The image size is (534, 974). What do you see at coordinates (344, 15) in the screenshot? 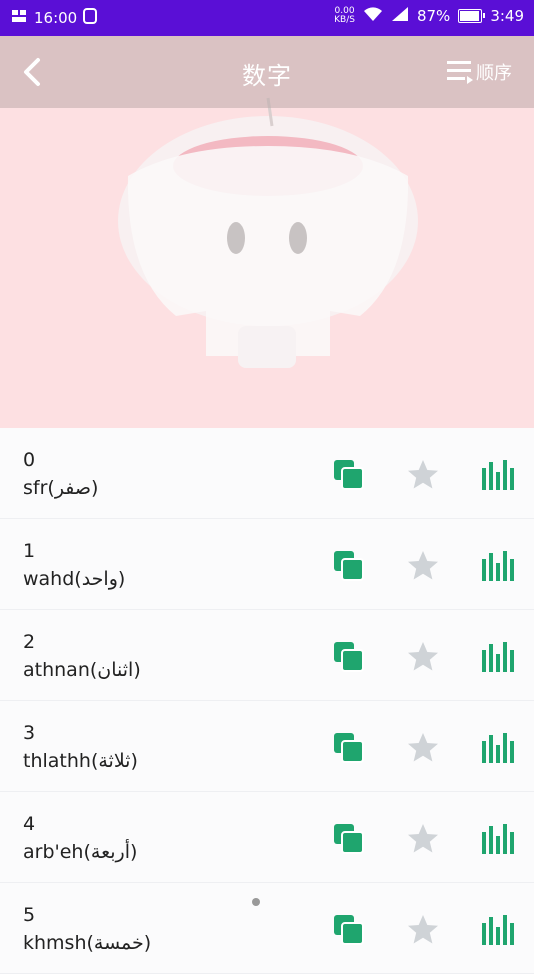
I see `network-speed: 0.00 KB/S` at bounding box center [344, 15].